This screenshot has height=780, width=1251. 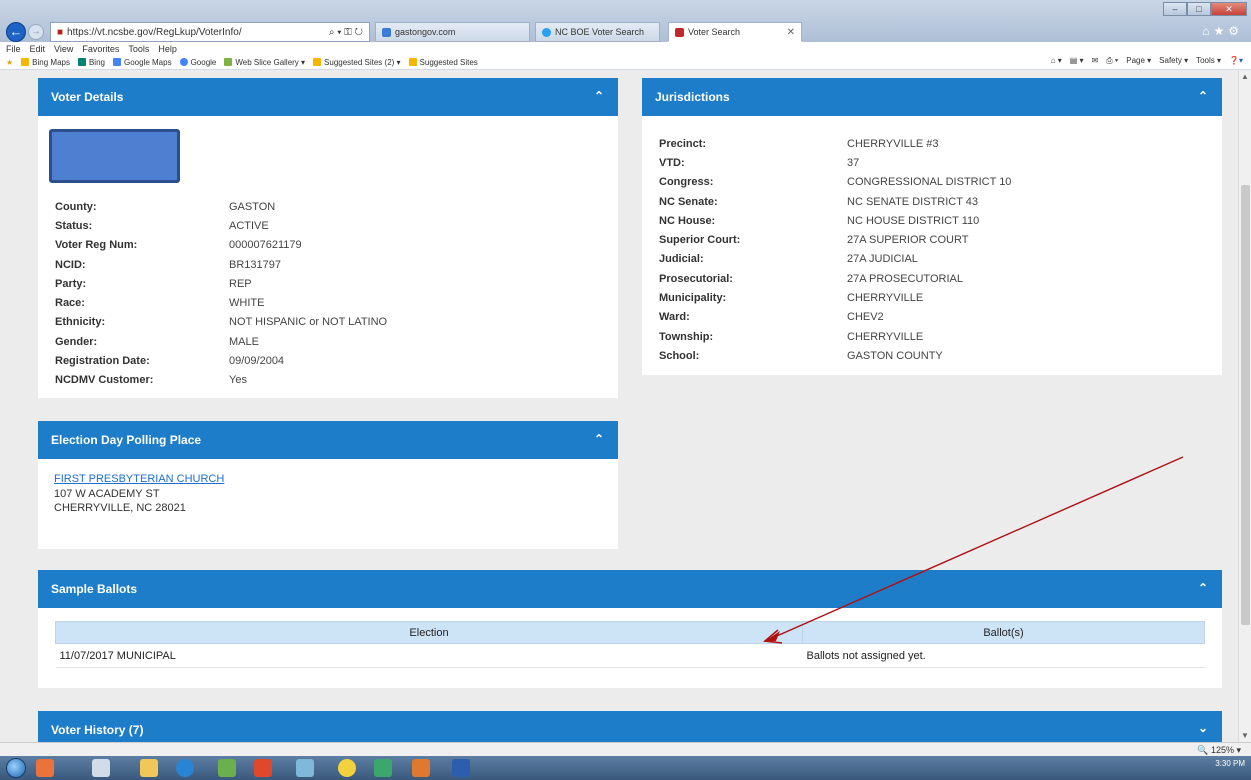 I want to click on field-value: NC HOUSE DISTRICT 110, so click(x=913, y=220).